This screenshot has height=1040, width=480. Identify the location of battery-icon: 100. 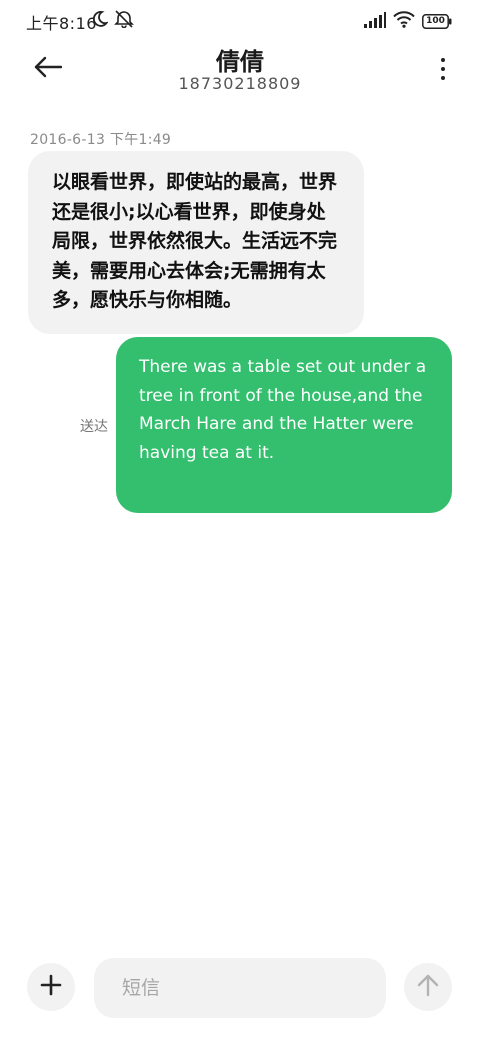
(437, 21).